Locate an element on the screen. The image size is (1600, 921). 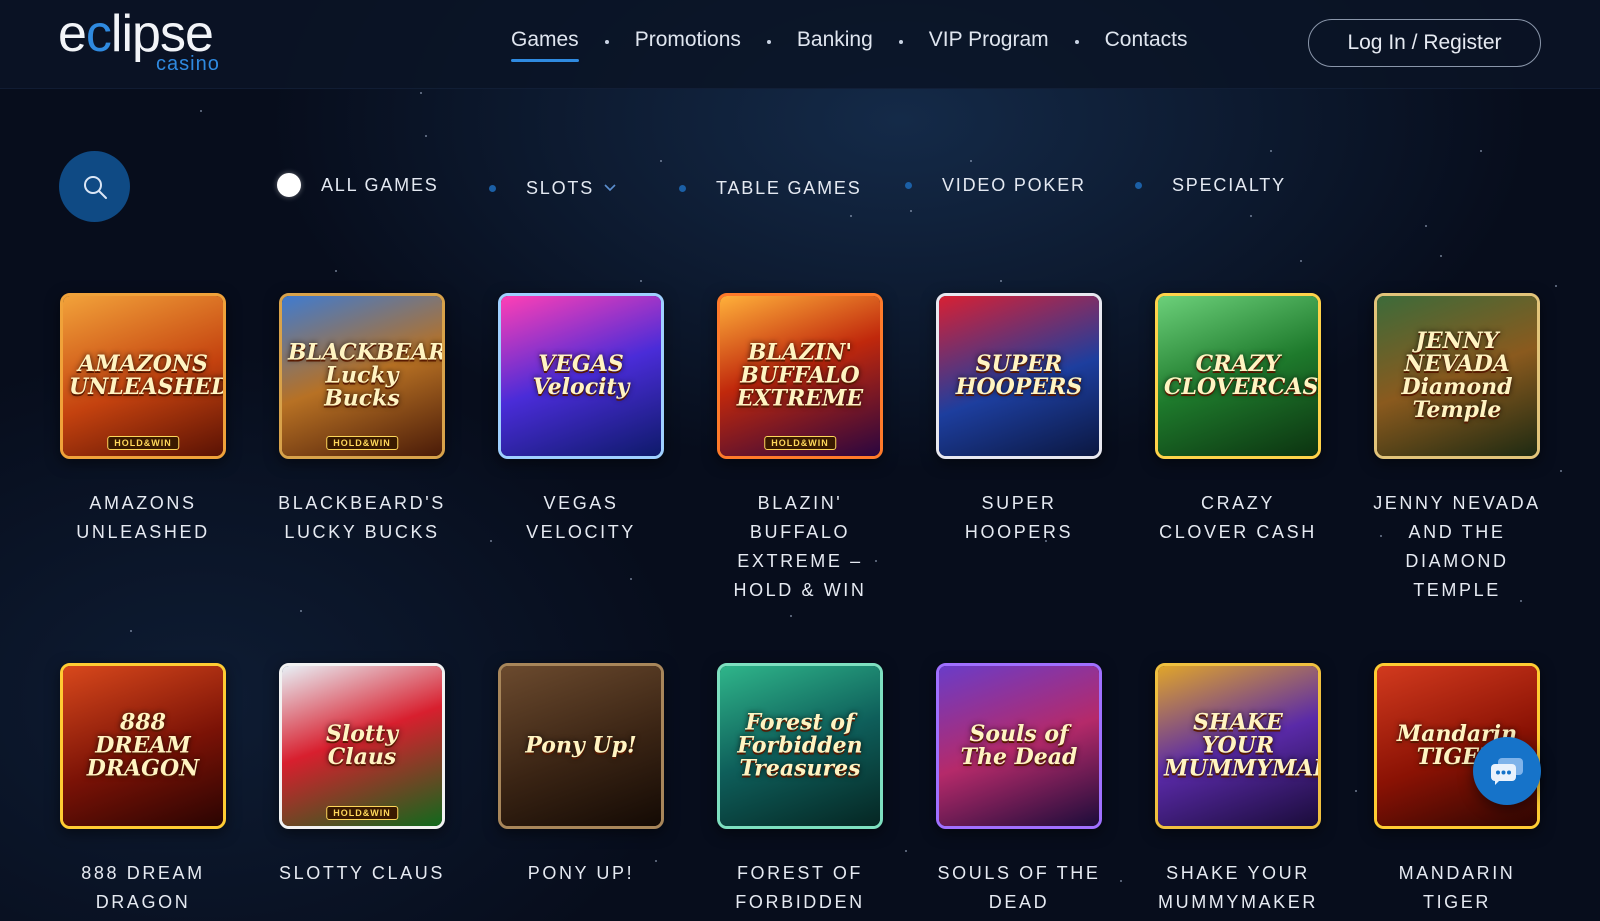
game-thumbnail-title: VEGAS Velocity is located at coordinates (581, 375).